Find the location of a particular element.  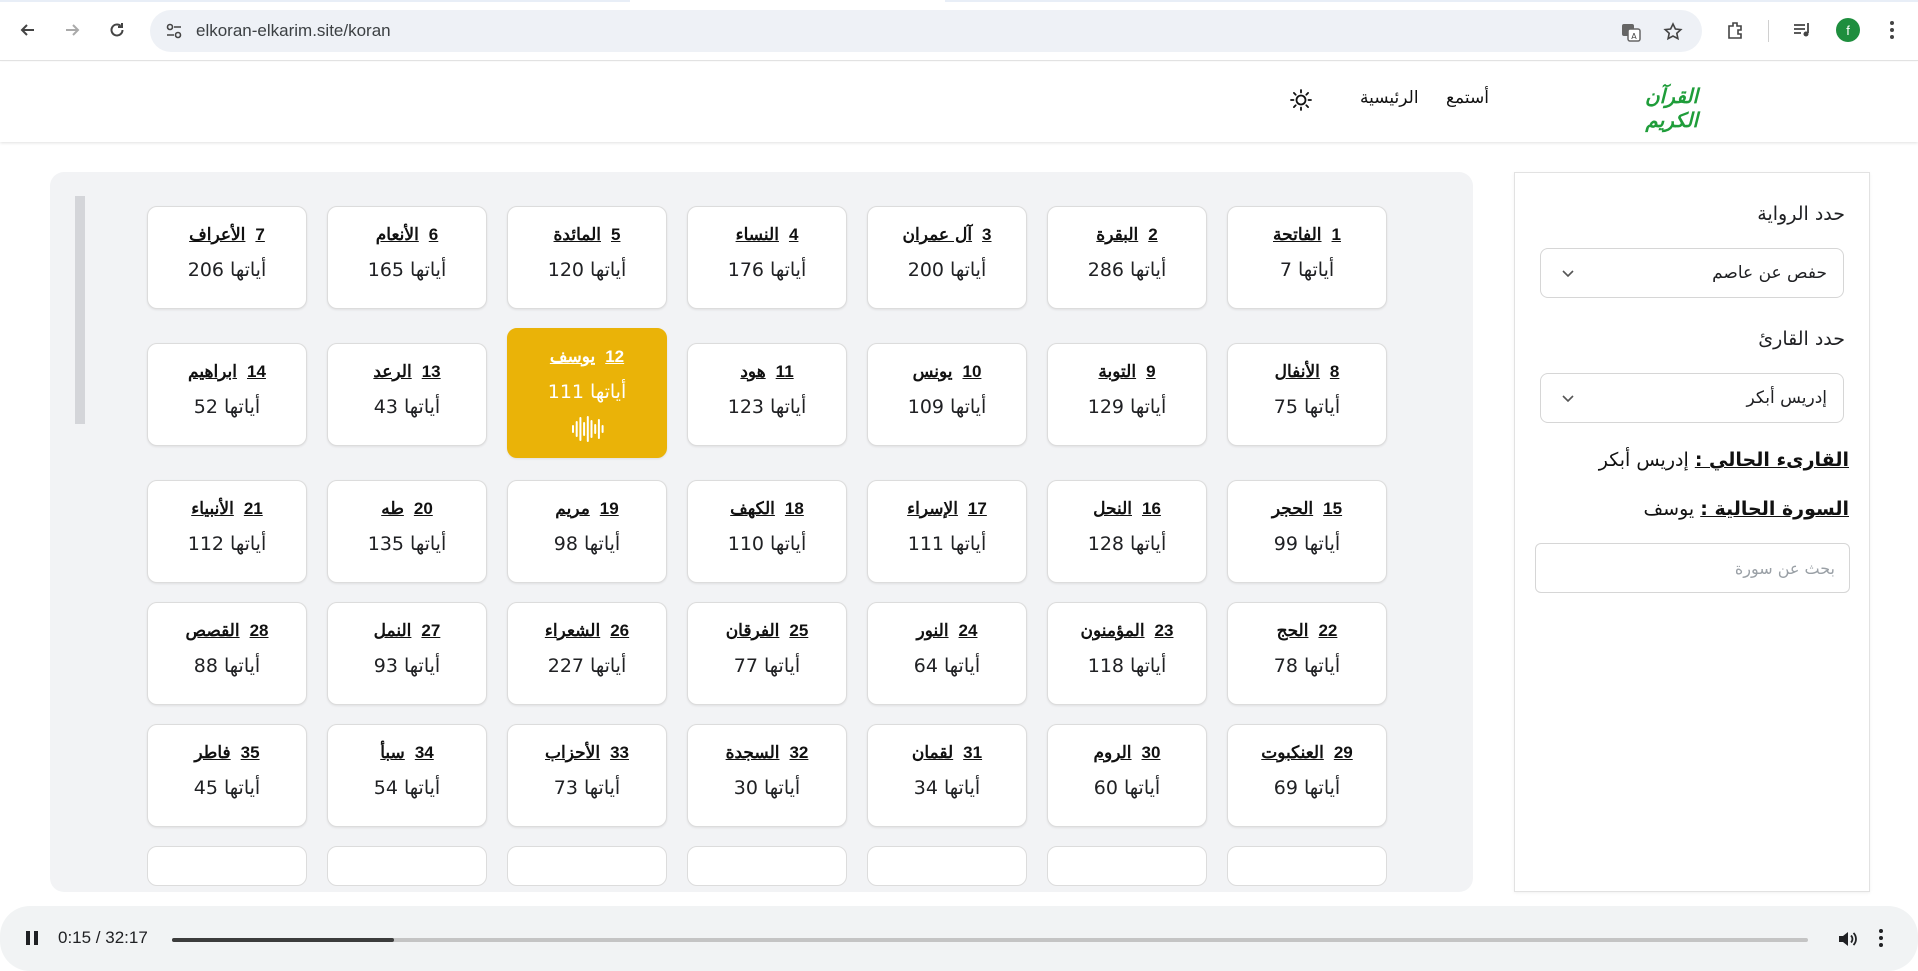

surah-title: 28 القصص is located at coordinates (227, 631).